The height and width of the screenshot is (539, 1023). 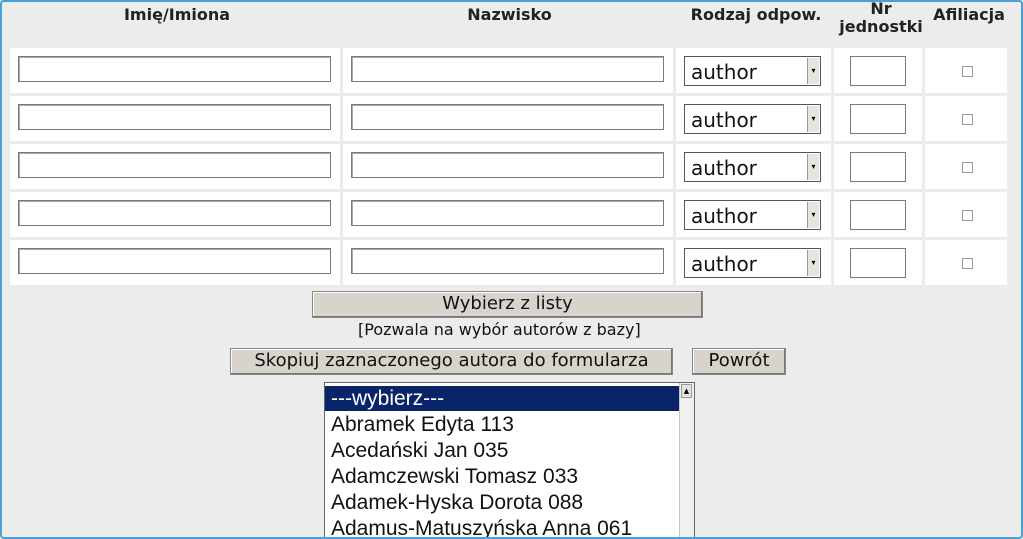 I want to click on choose-from-list-note: [Pozwala na wybór autorów z bazy], so click(x=499, y=329).